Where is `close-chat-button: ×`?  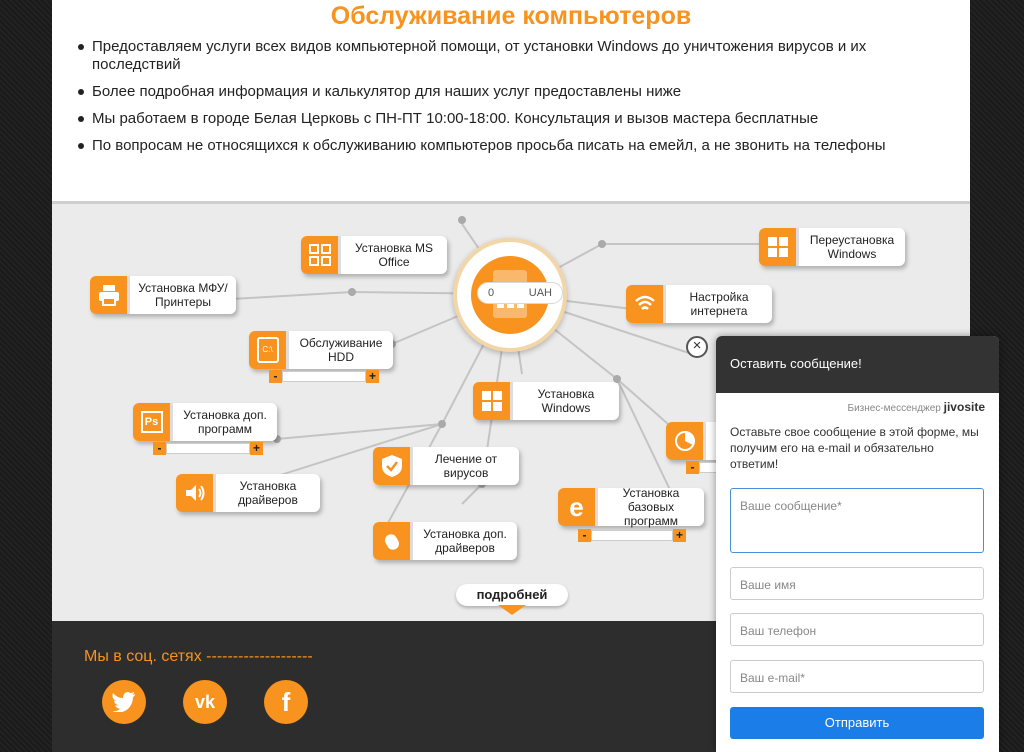
close-chat-button: × is located at coordinates (697, 347).